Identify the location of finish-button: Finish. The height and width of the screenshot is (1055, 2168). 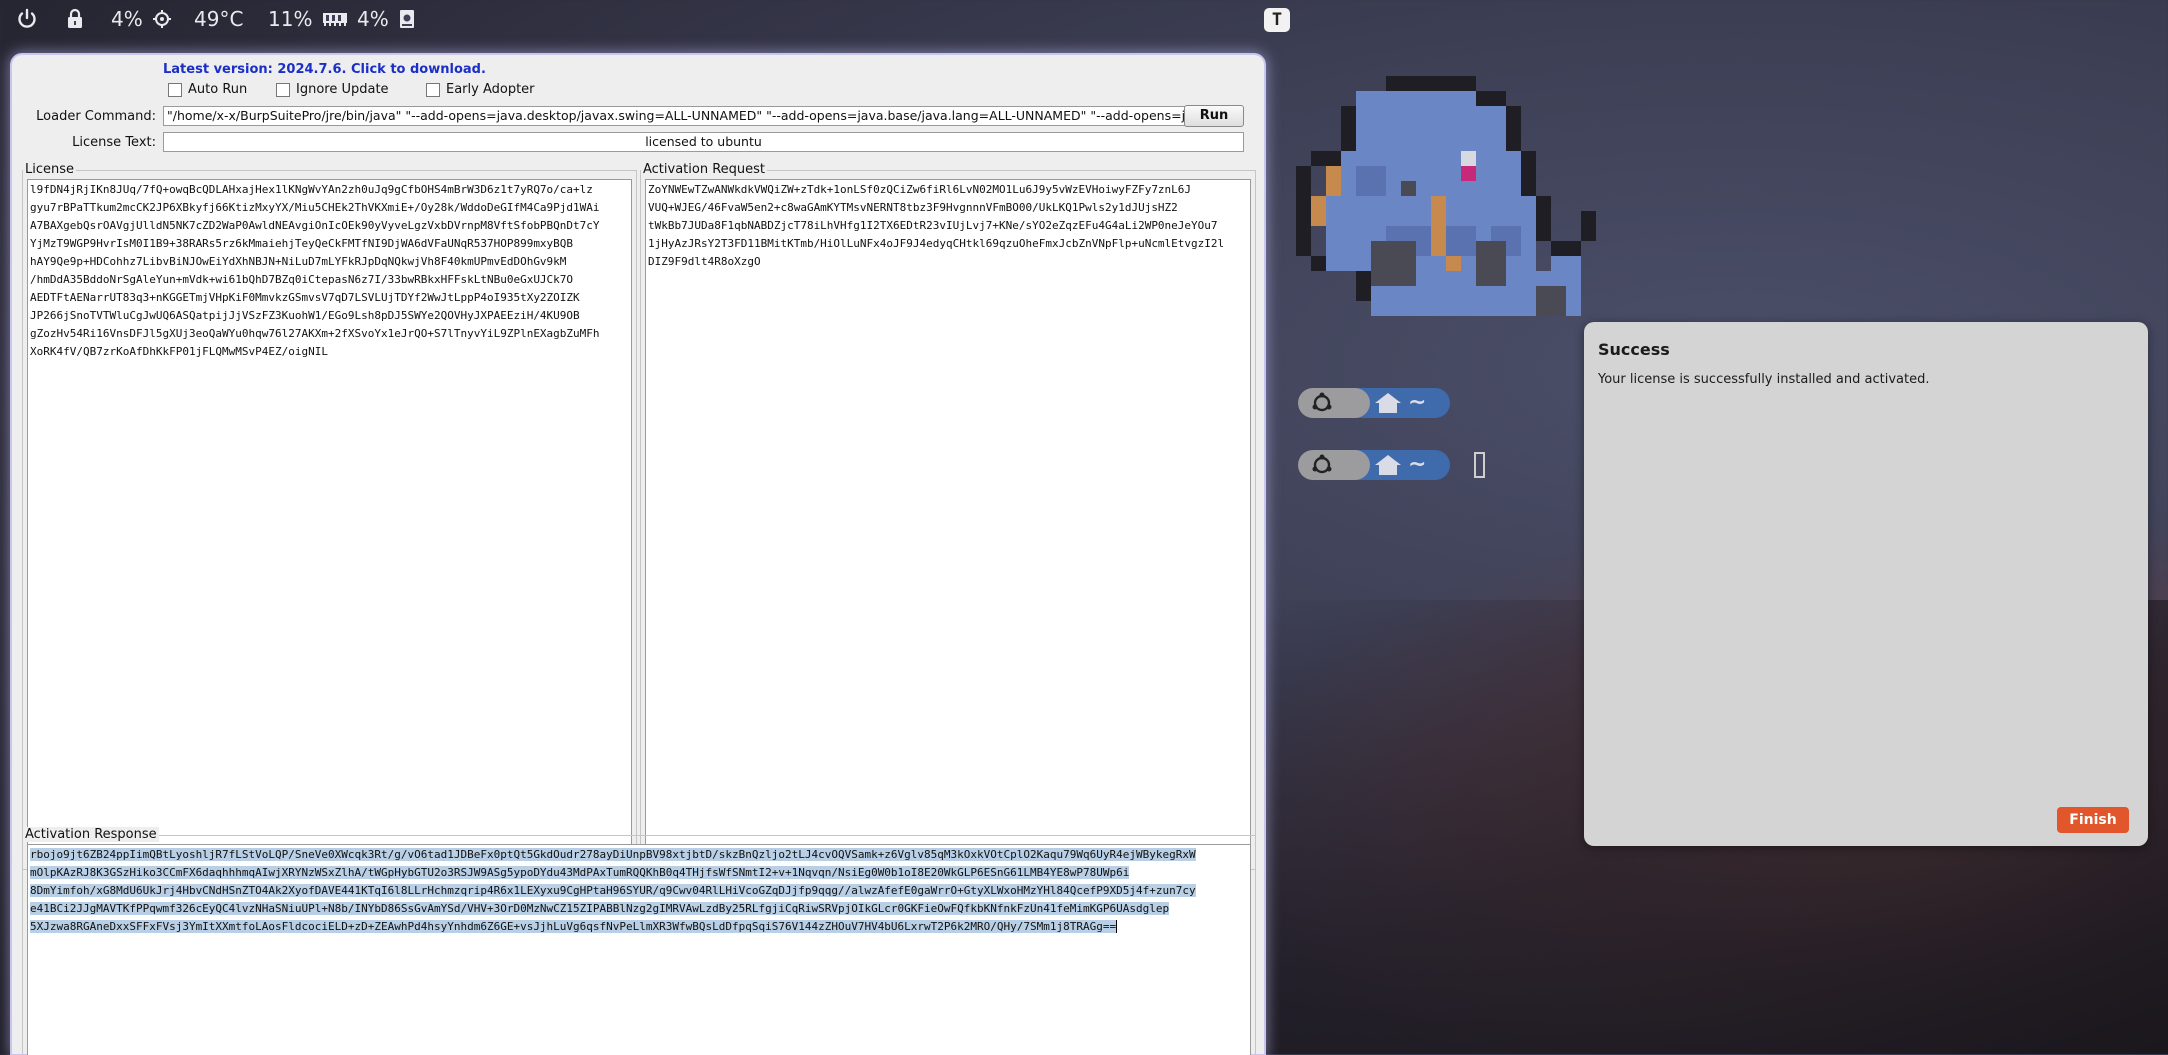
(2093, 820).